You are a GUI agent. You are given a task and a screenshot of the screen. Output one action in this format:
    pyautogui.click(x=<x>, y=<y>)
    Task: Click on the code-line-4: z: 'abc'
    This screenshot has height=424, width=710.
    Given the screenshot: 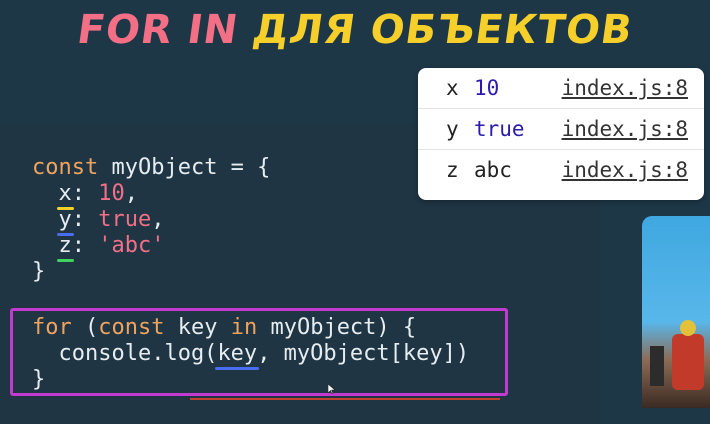 What is the action you would take?
    pyautogui.click(x=111, y=245)
    